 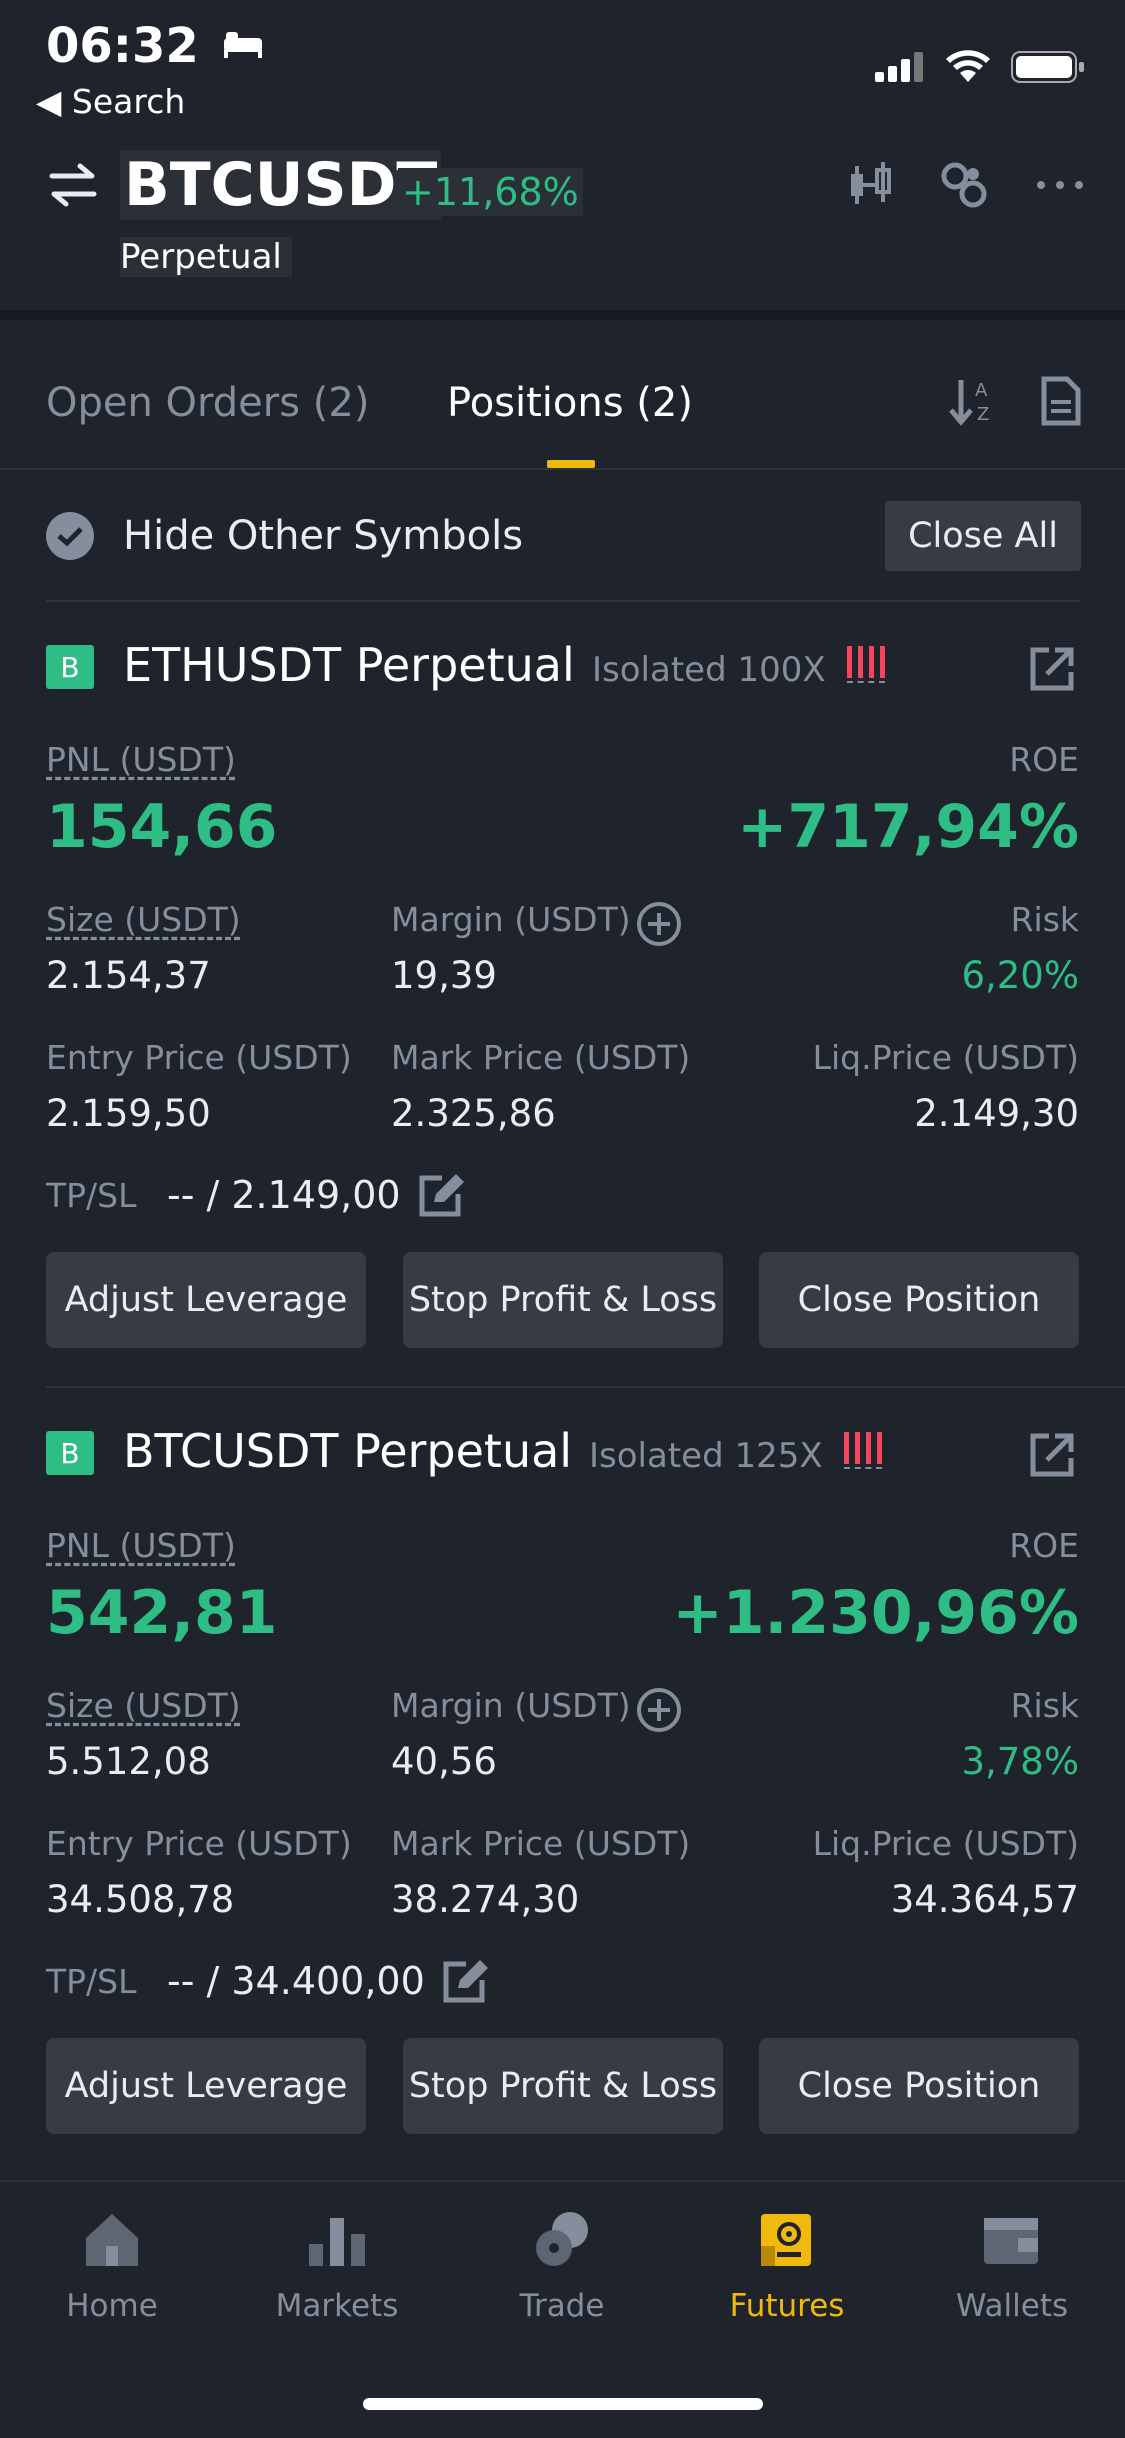 What do you see at coordinates (1060, 185) in the screenshot?
I see `more-icon` at bounding box center [1060, 185].